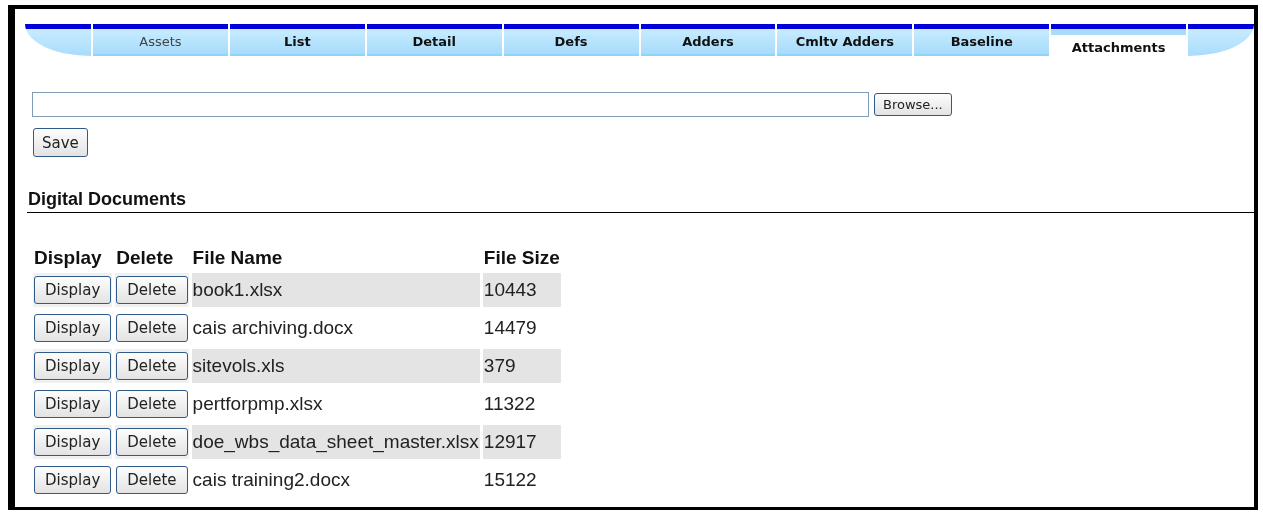  Describe the element at coordinates (108, 199) in the screenshot. I see `section-title: Digital Documents` at that location.